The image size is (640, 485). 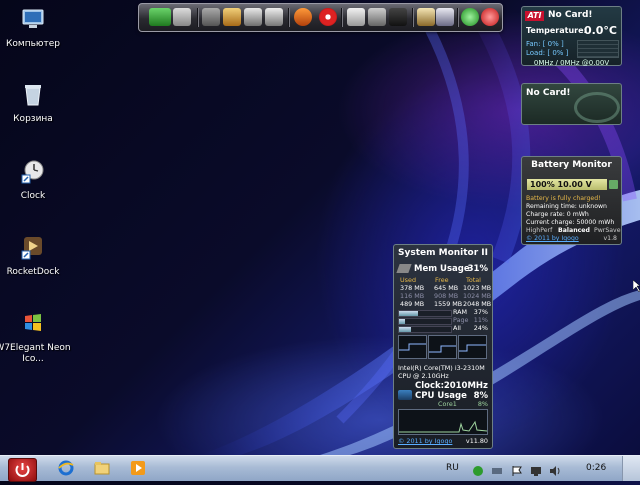 I want to click on media-player-icon, so click(x=138, y=468).